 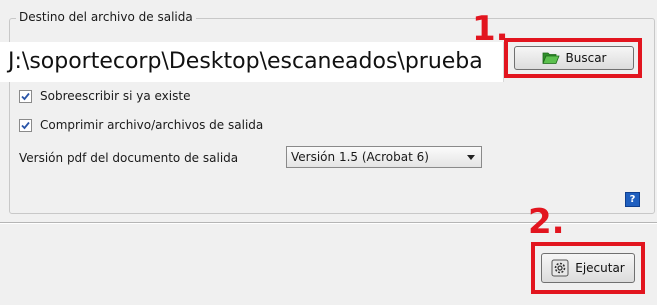 I want to click on compress-checkbox, so click(x=25, y=125).